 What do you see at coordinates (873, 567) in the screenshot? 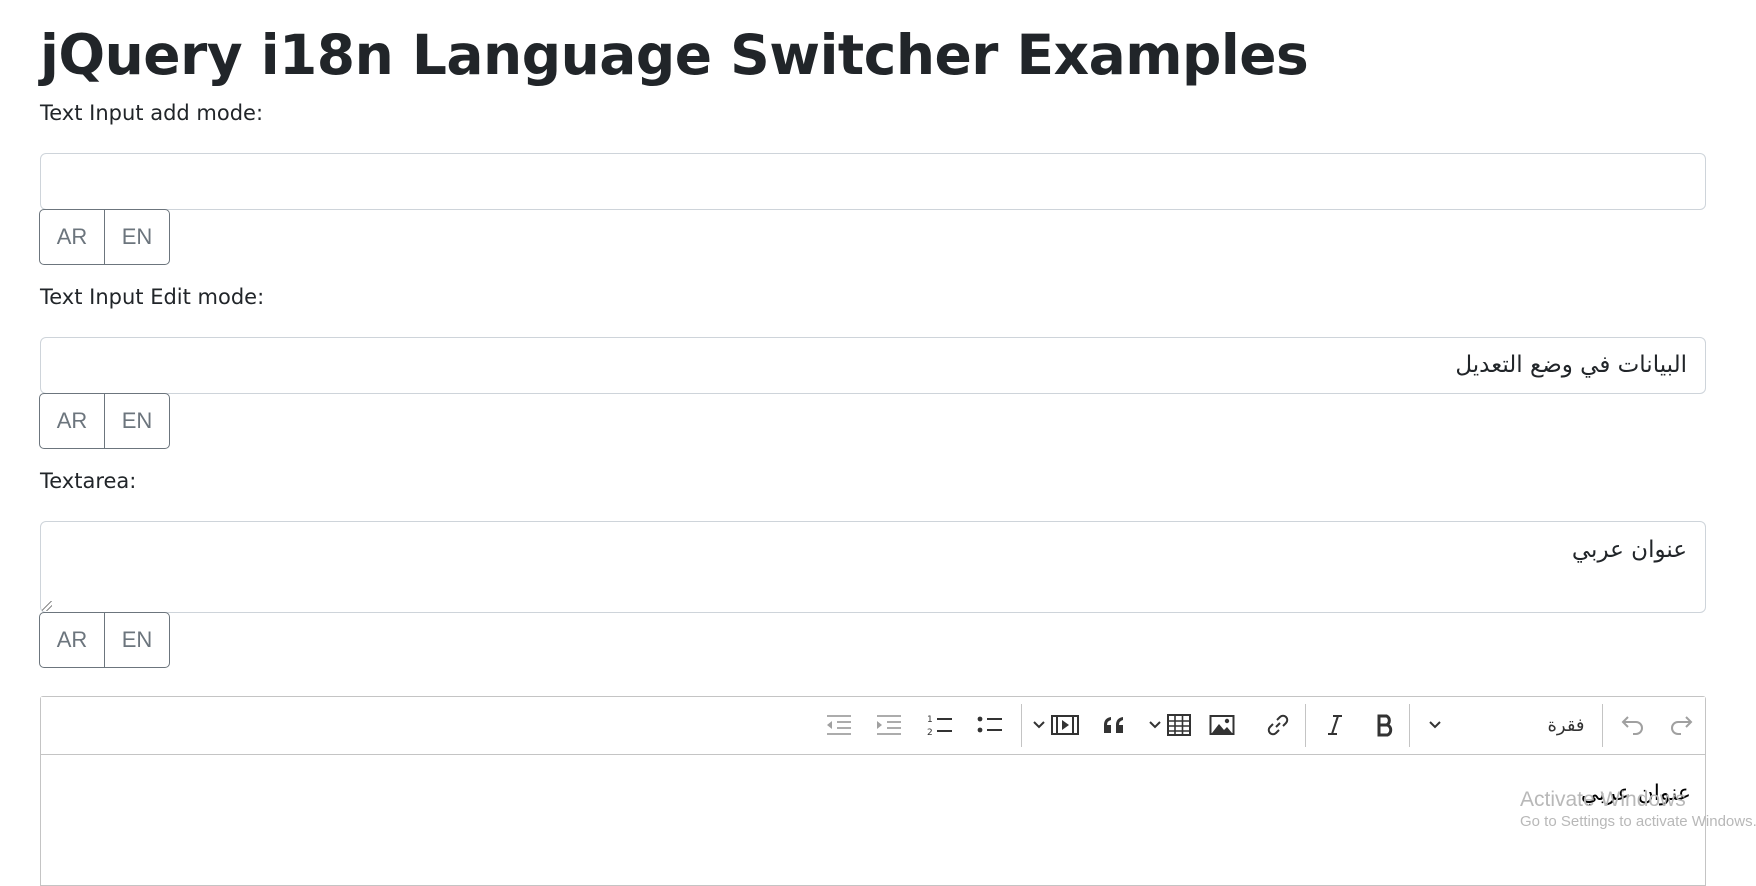
I see `textarea-field: عنوان عربي` at bounding box center [873, 567].